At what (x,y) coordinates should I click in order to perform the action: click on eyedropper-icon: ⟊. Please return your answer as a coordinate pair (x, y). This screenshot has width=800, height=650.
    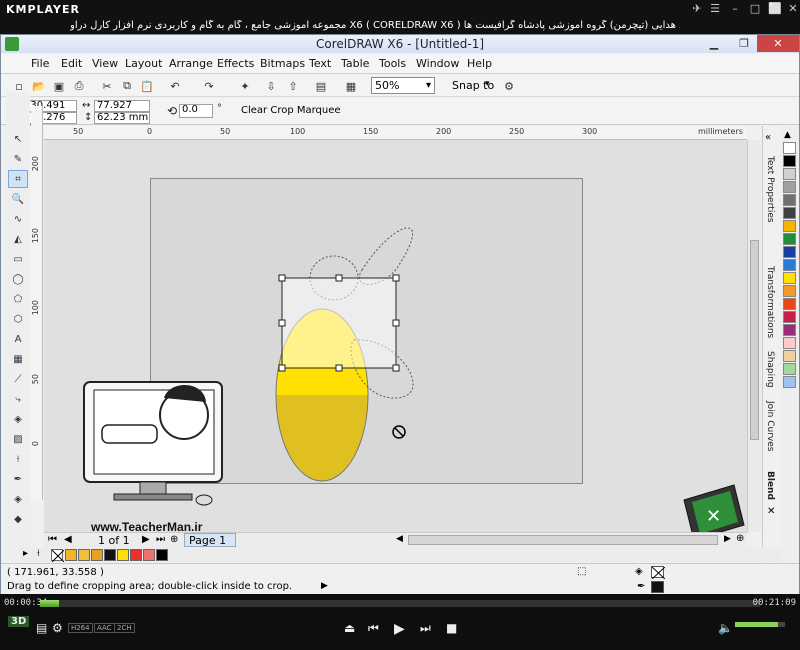
    Looking at the image, I should click on (38, 553).